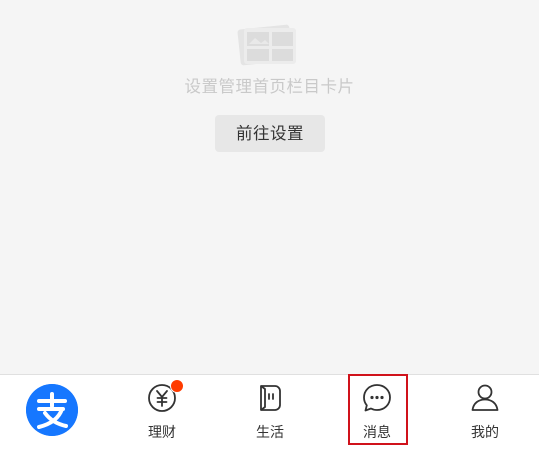  What do you see at coordinates (485, 413) in the screenshot?
I see `tab-mine: 我的` at bounding box center [485, 413].